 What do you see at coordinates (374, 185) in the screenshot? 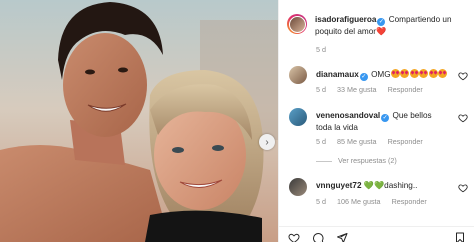
I see `green-heart-emoji: 💚💚` at bounding box center [374, 185].